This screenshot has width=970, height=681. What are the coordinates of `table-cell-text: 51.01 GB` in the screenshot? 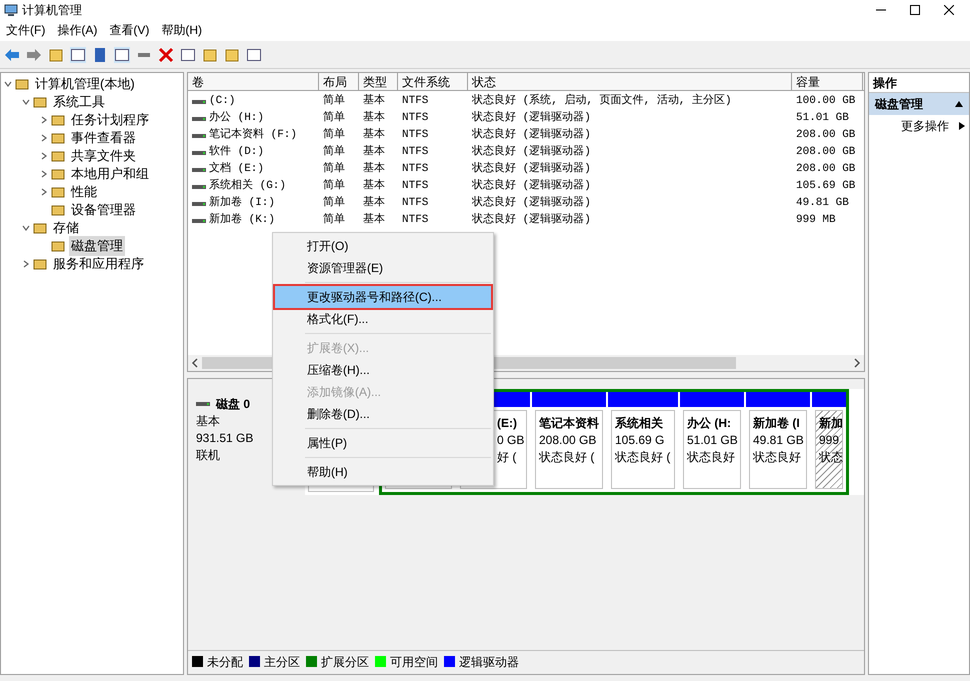 It's located at (822, 118).